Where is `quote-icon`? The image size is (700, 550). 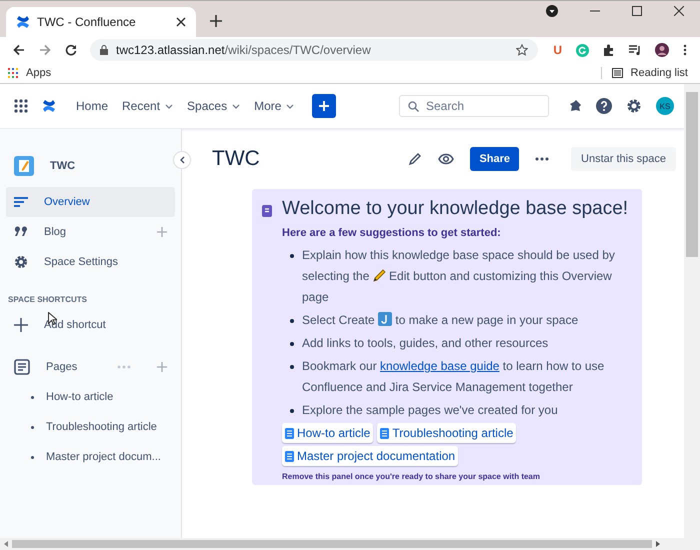
quote-icon is located at coordinates (21, 232).